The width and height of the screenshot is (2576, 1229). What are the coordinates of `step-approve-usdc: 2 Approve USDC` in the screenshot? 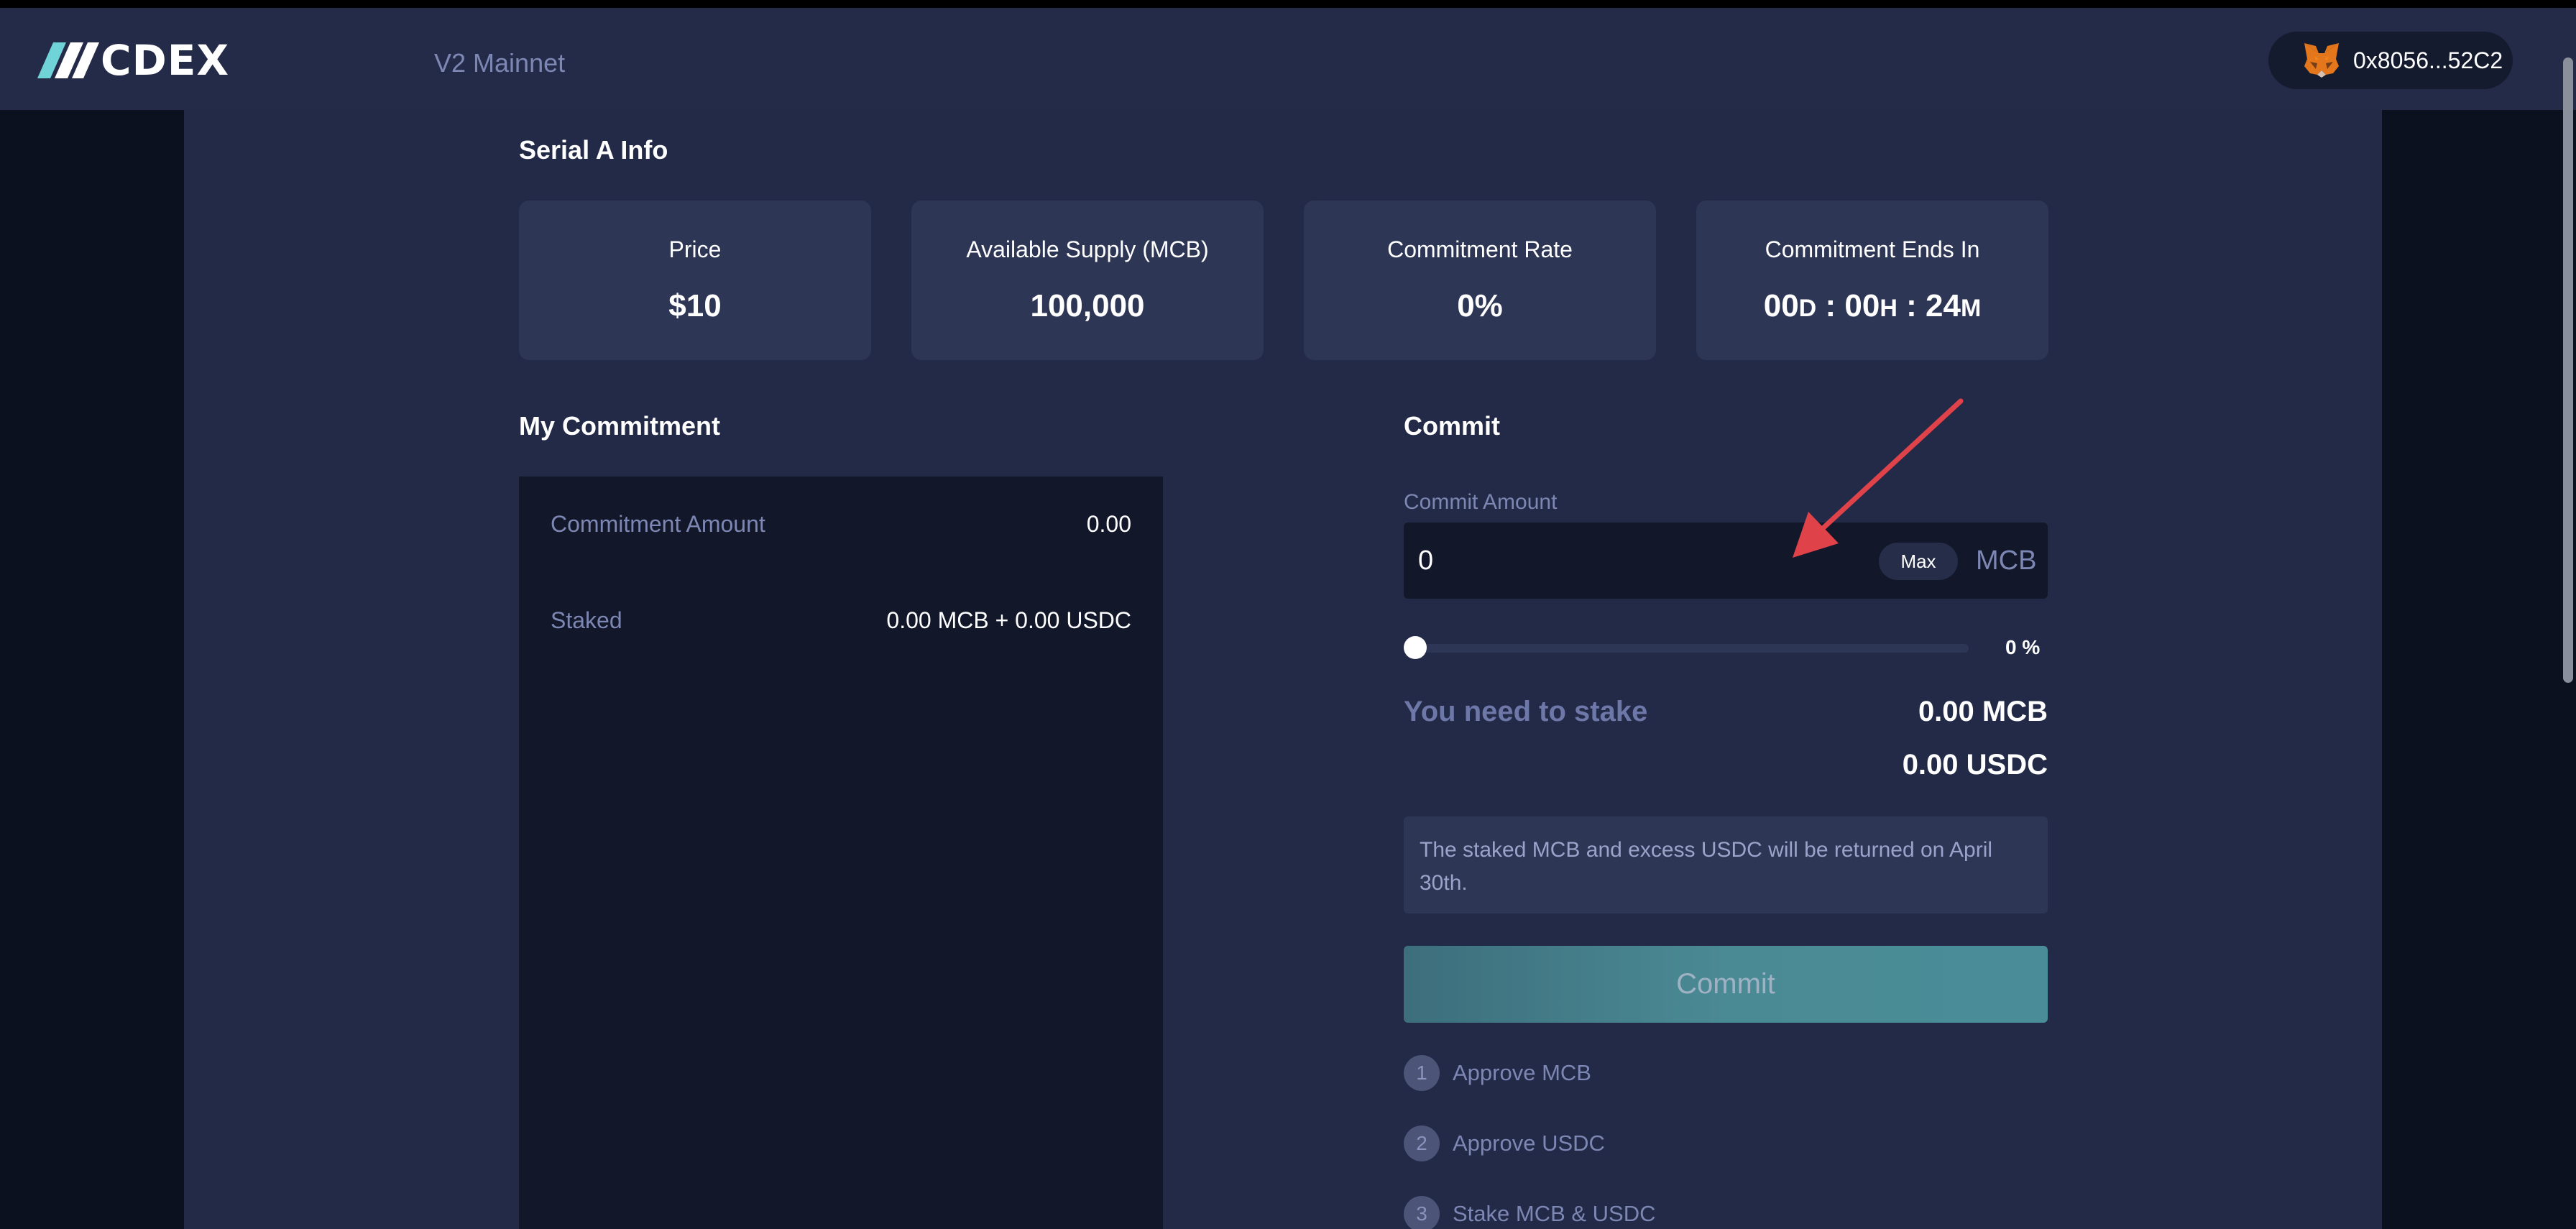 It's located at (1504, 1143).